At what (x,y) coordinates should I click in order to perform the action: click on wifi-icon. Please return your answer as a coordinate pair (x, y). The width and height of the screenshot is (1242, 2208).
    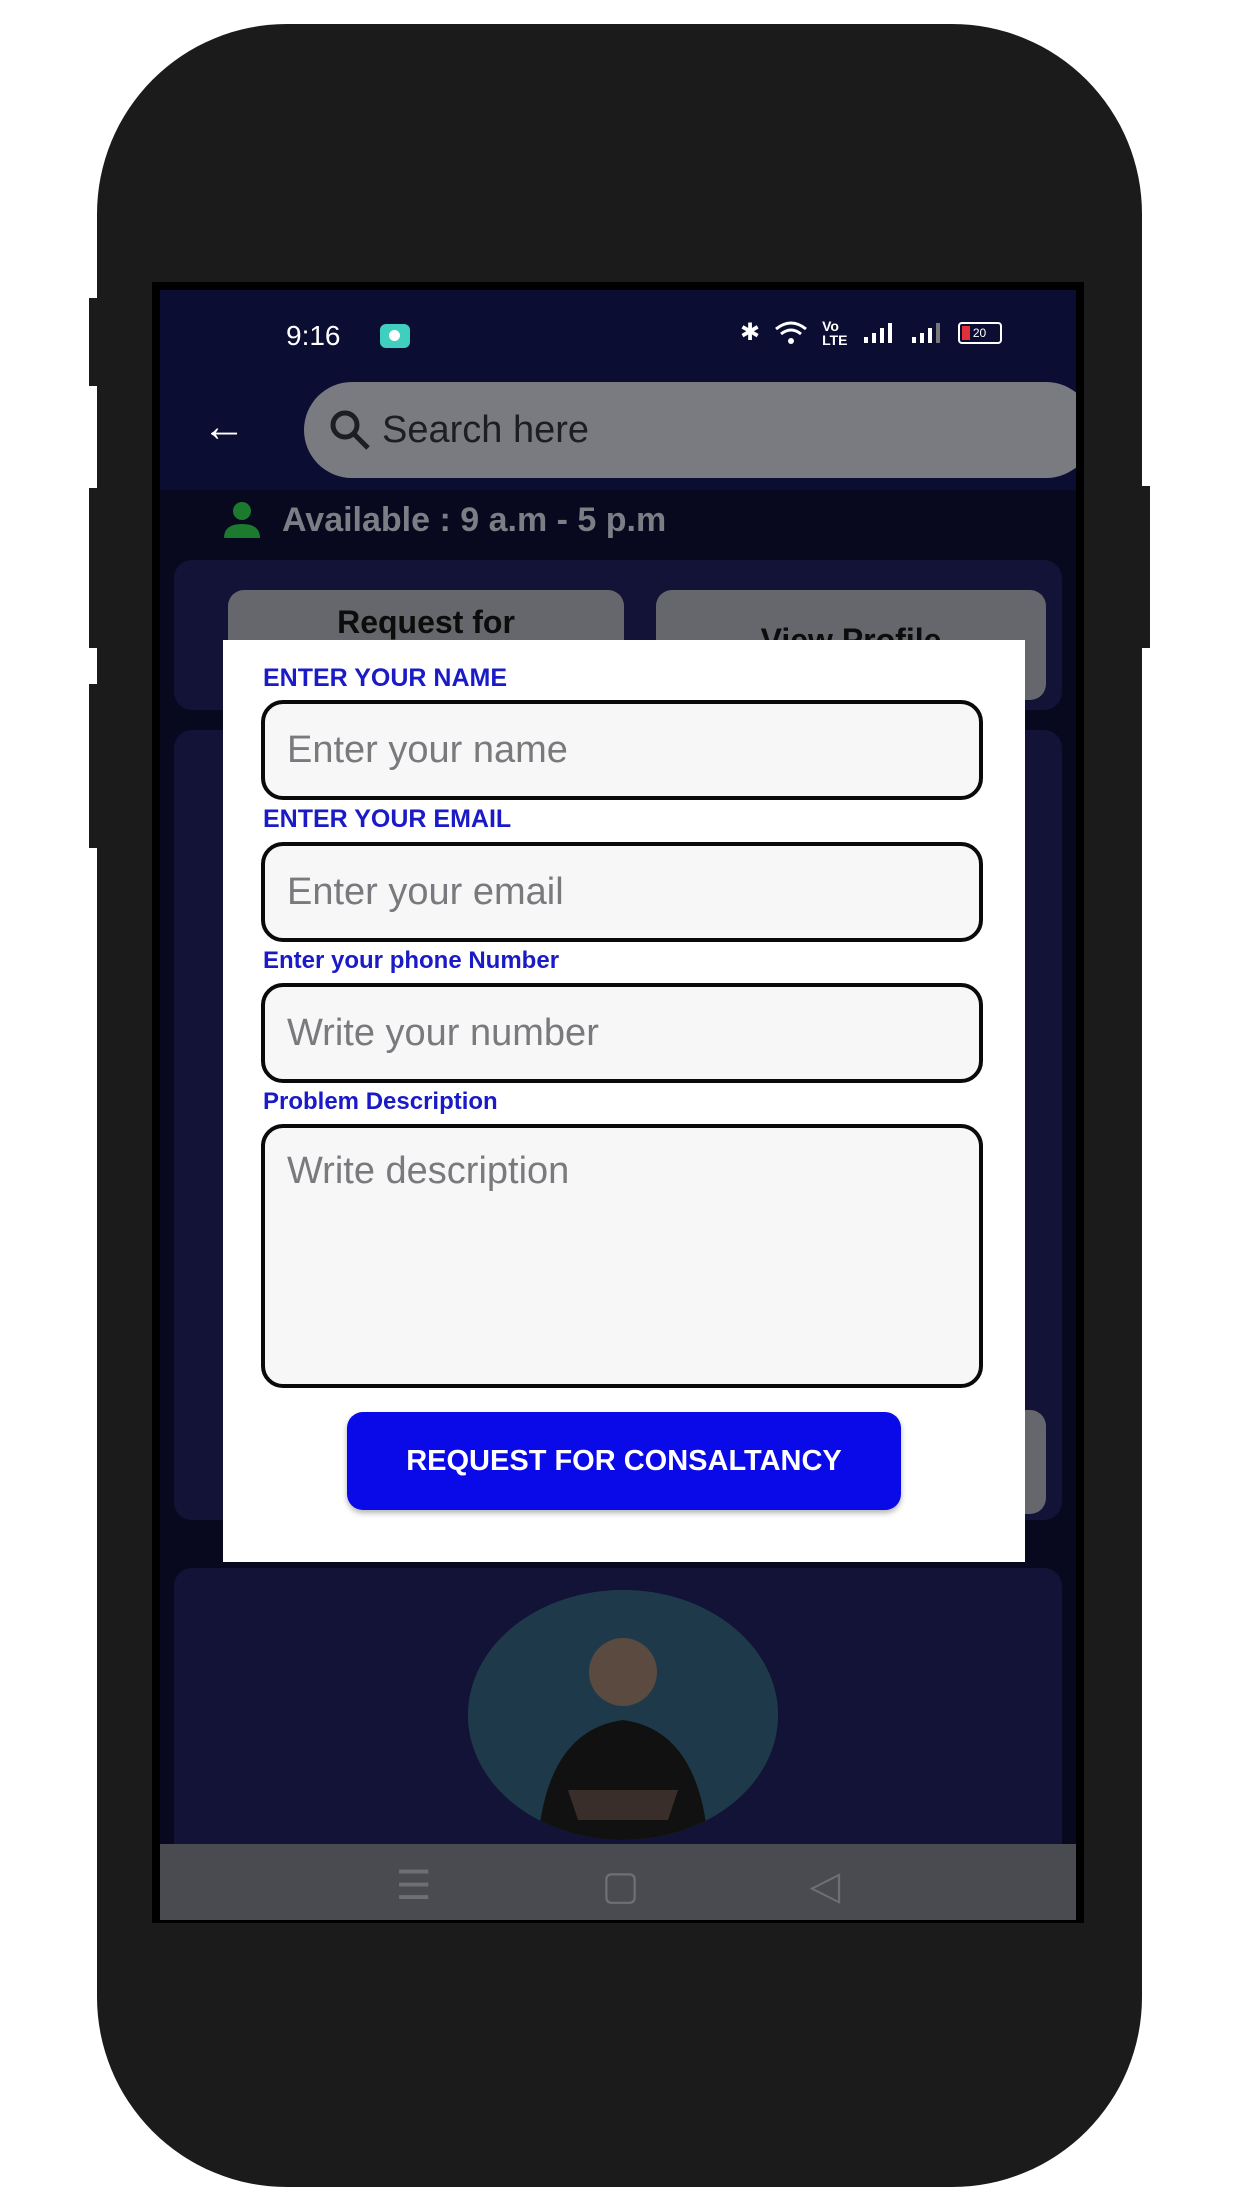
    Looking at the image, I should click on (791, 332).